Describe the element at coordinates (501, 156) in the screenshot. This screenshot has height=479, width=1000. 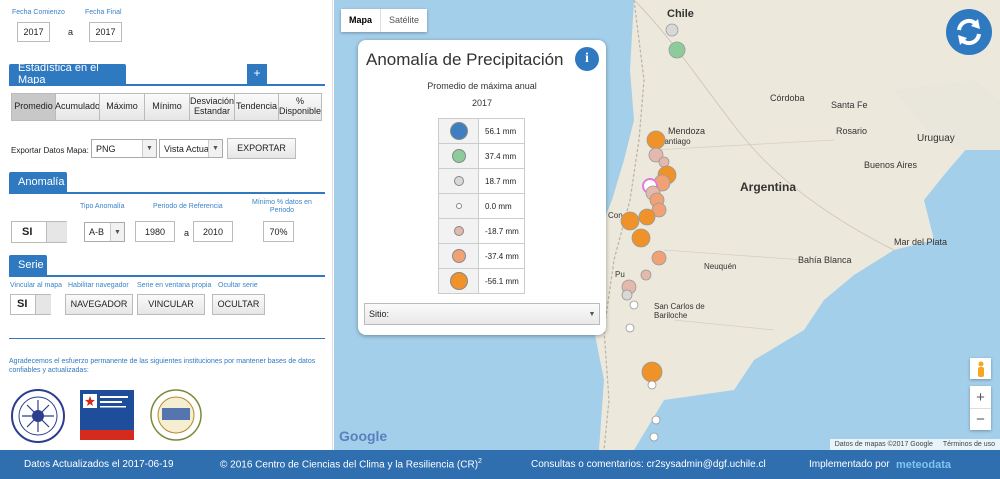
I see `legend-value: 37.4 mm` at that location.